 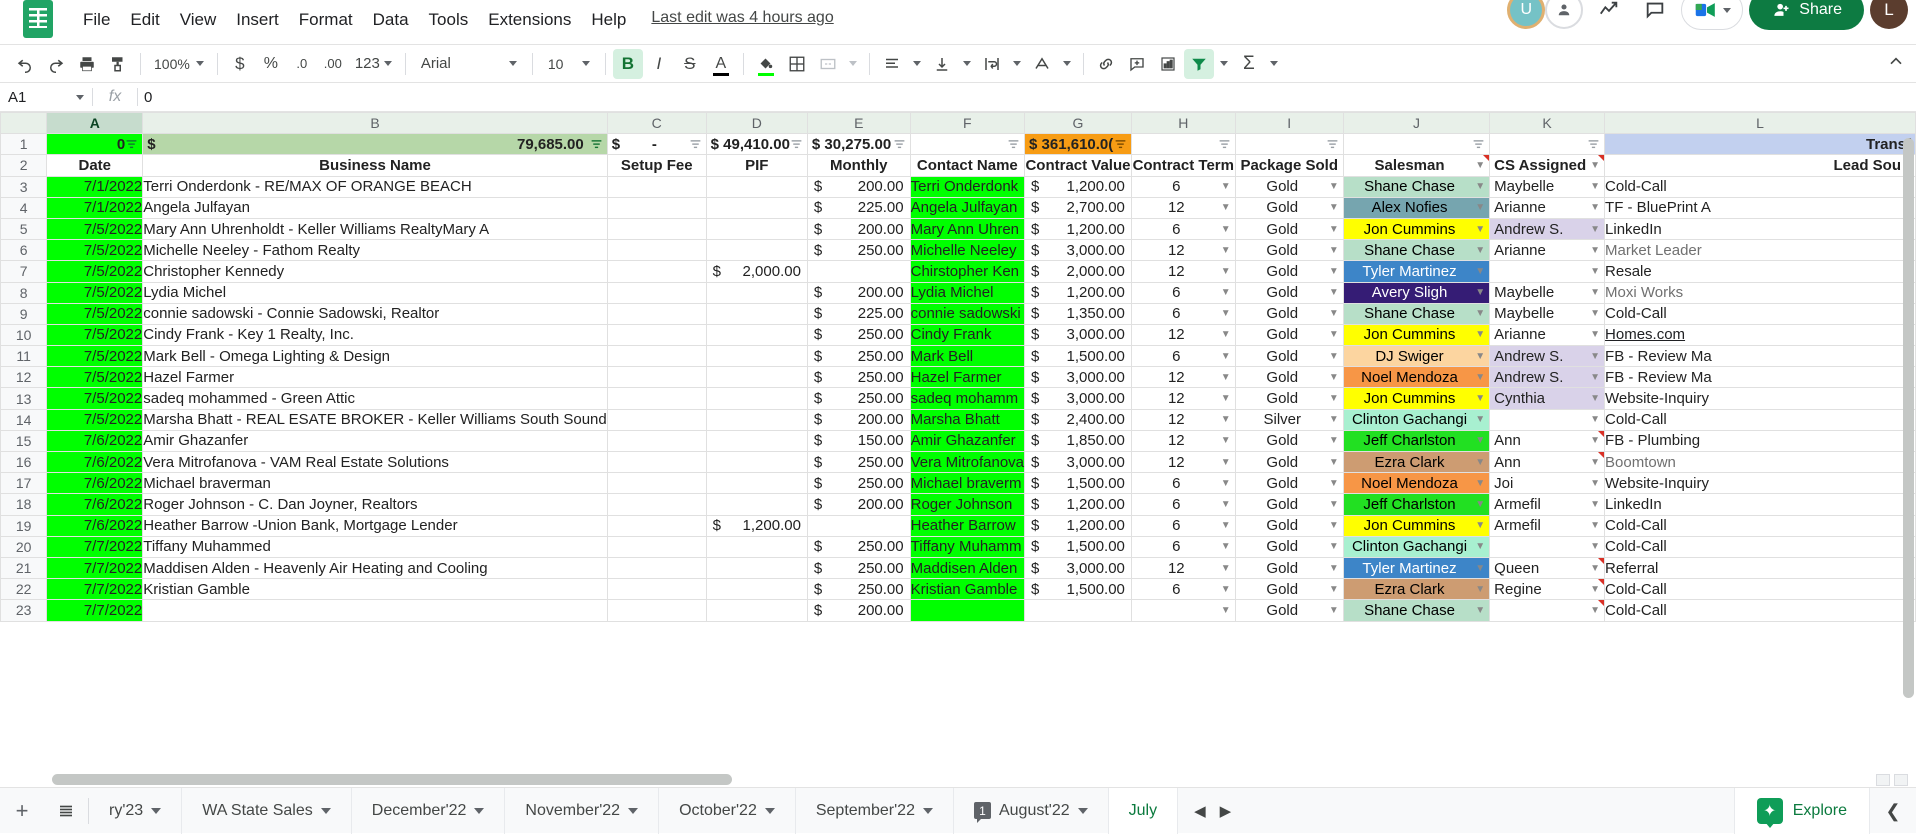 What do you see at coordinates (942, 64) in the screenshot?
I see `vertical-align-button` at bounding box center [942, 64].